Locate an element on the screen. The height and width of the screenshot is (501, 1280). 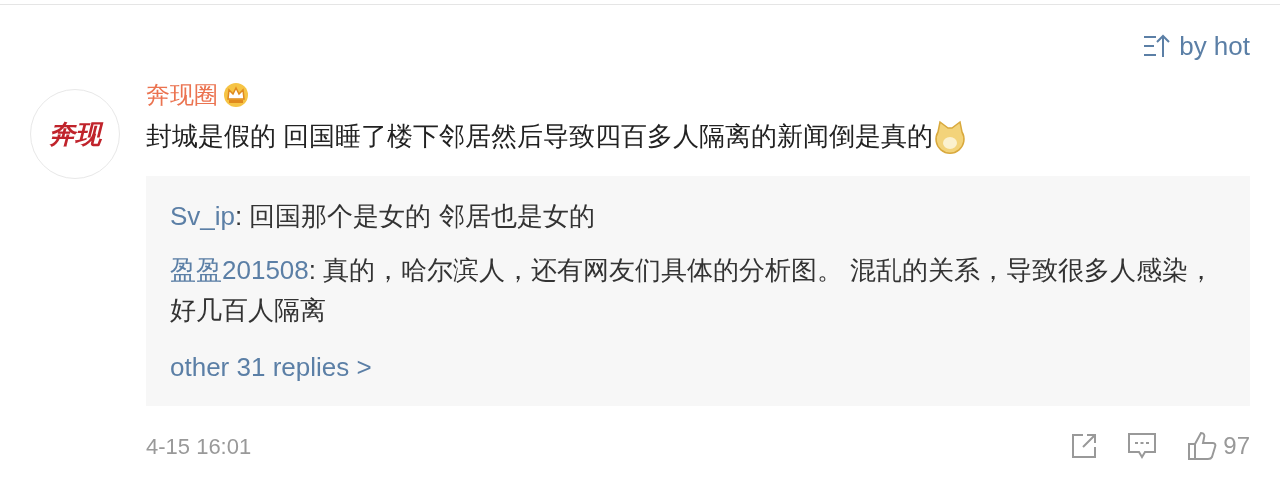
author-name: 奔现圈 is located at coordinates (182, 95).